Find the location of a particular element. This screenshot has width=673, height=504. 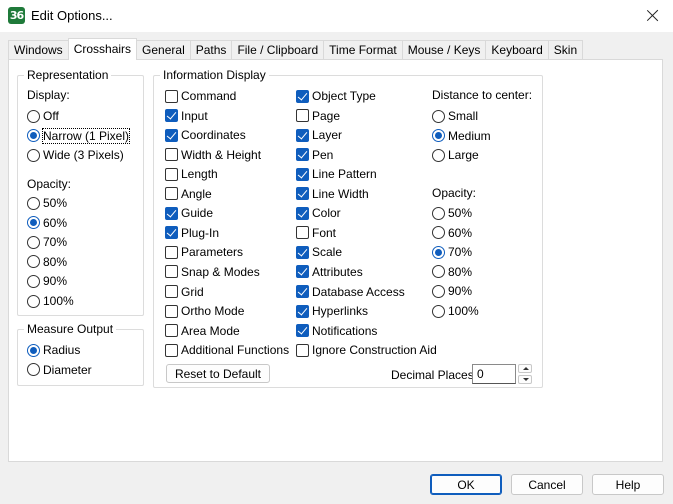

decimal-places-decrement-button is located at coordinates (525, 379).